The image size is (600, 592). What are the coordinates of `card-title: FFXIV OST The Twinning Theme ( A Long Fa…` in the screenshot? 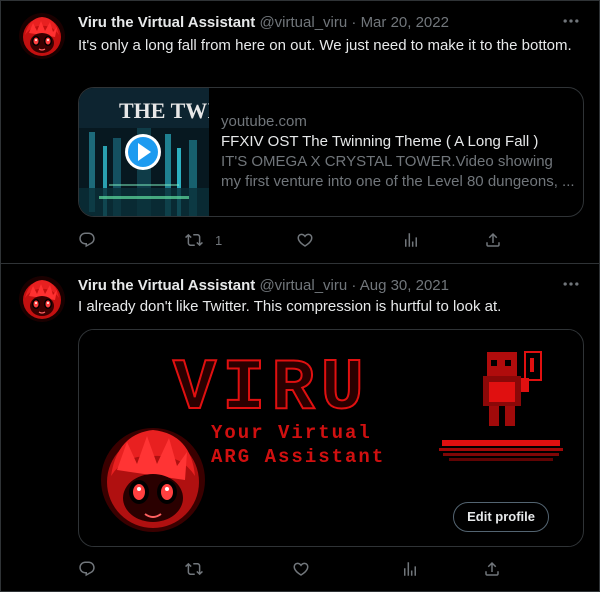 It's located at (380, 141).